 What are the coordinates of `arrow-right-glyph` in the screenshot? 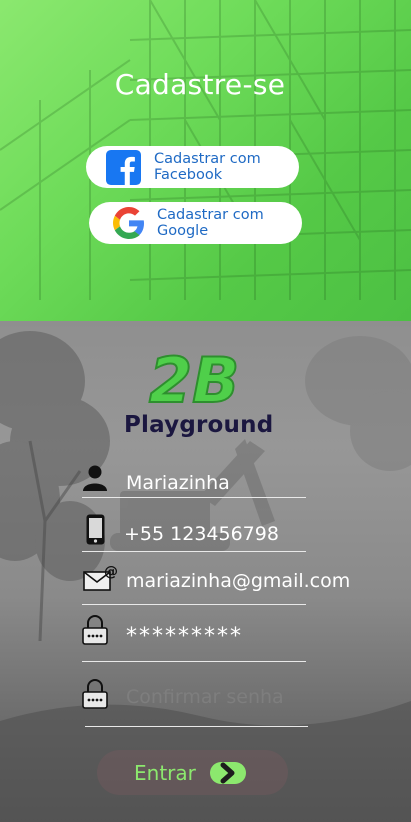 It's located at (227, 773).